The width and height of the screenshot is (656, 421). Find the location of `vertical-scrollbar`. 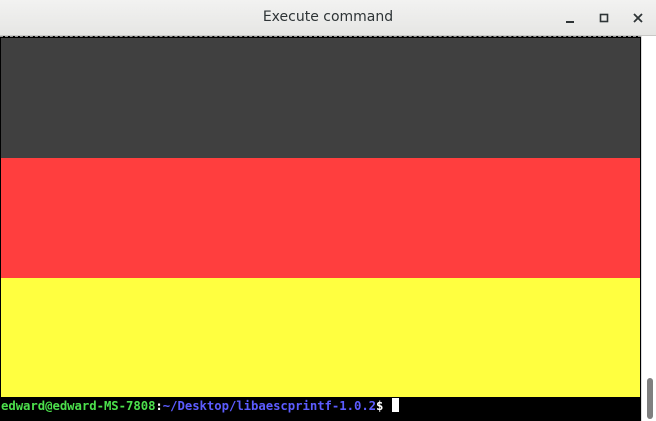

vertical-scrollbar is located at coordinates (648, 228).